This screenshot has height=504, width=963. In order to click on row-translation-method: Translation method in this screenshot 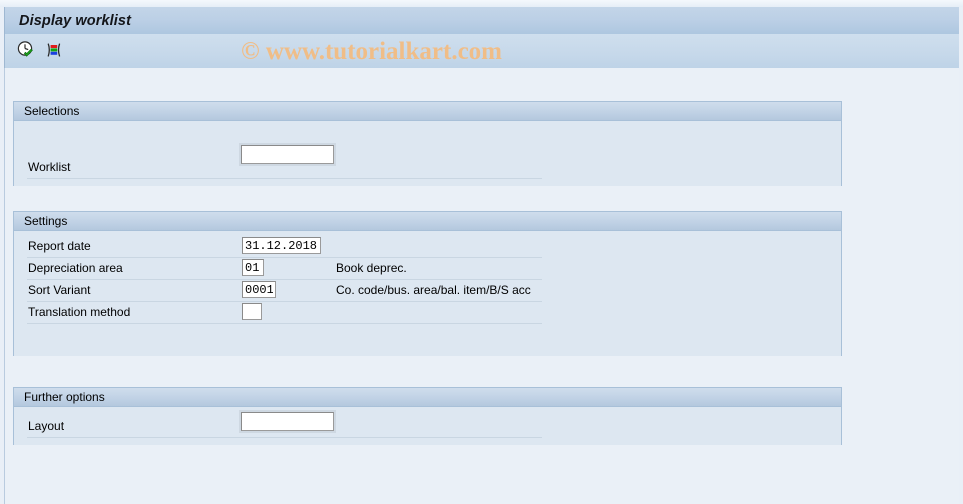, I will do `click(427, 313)`.